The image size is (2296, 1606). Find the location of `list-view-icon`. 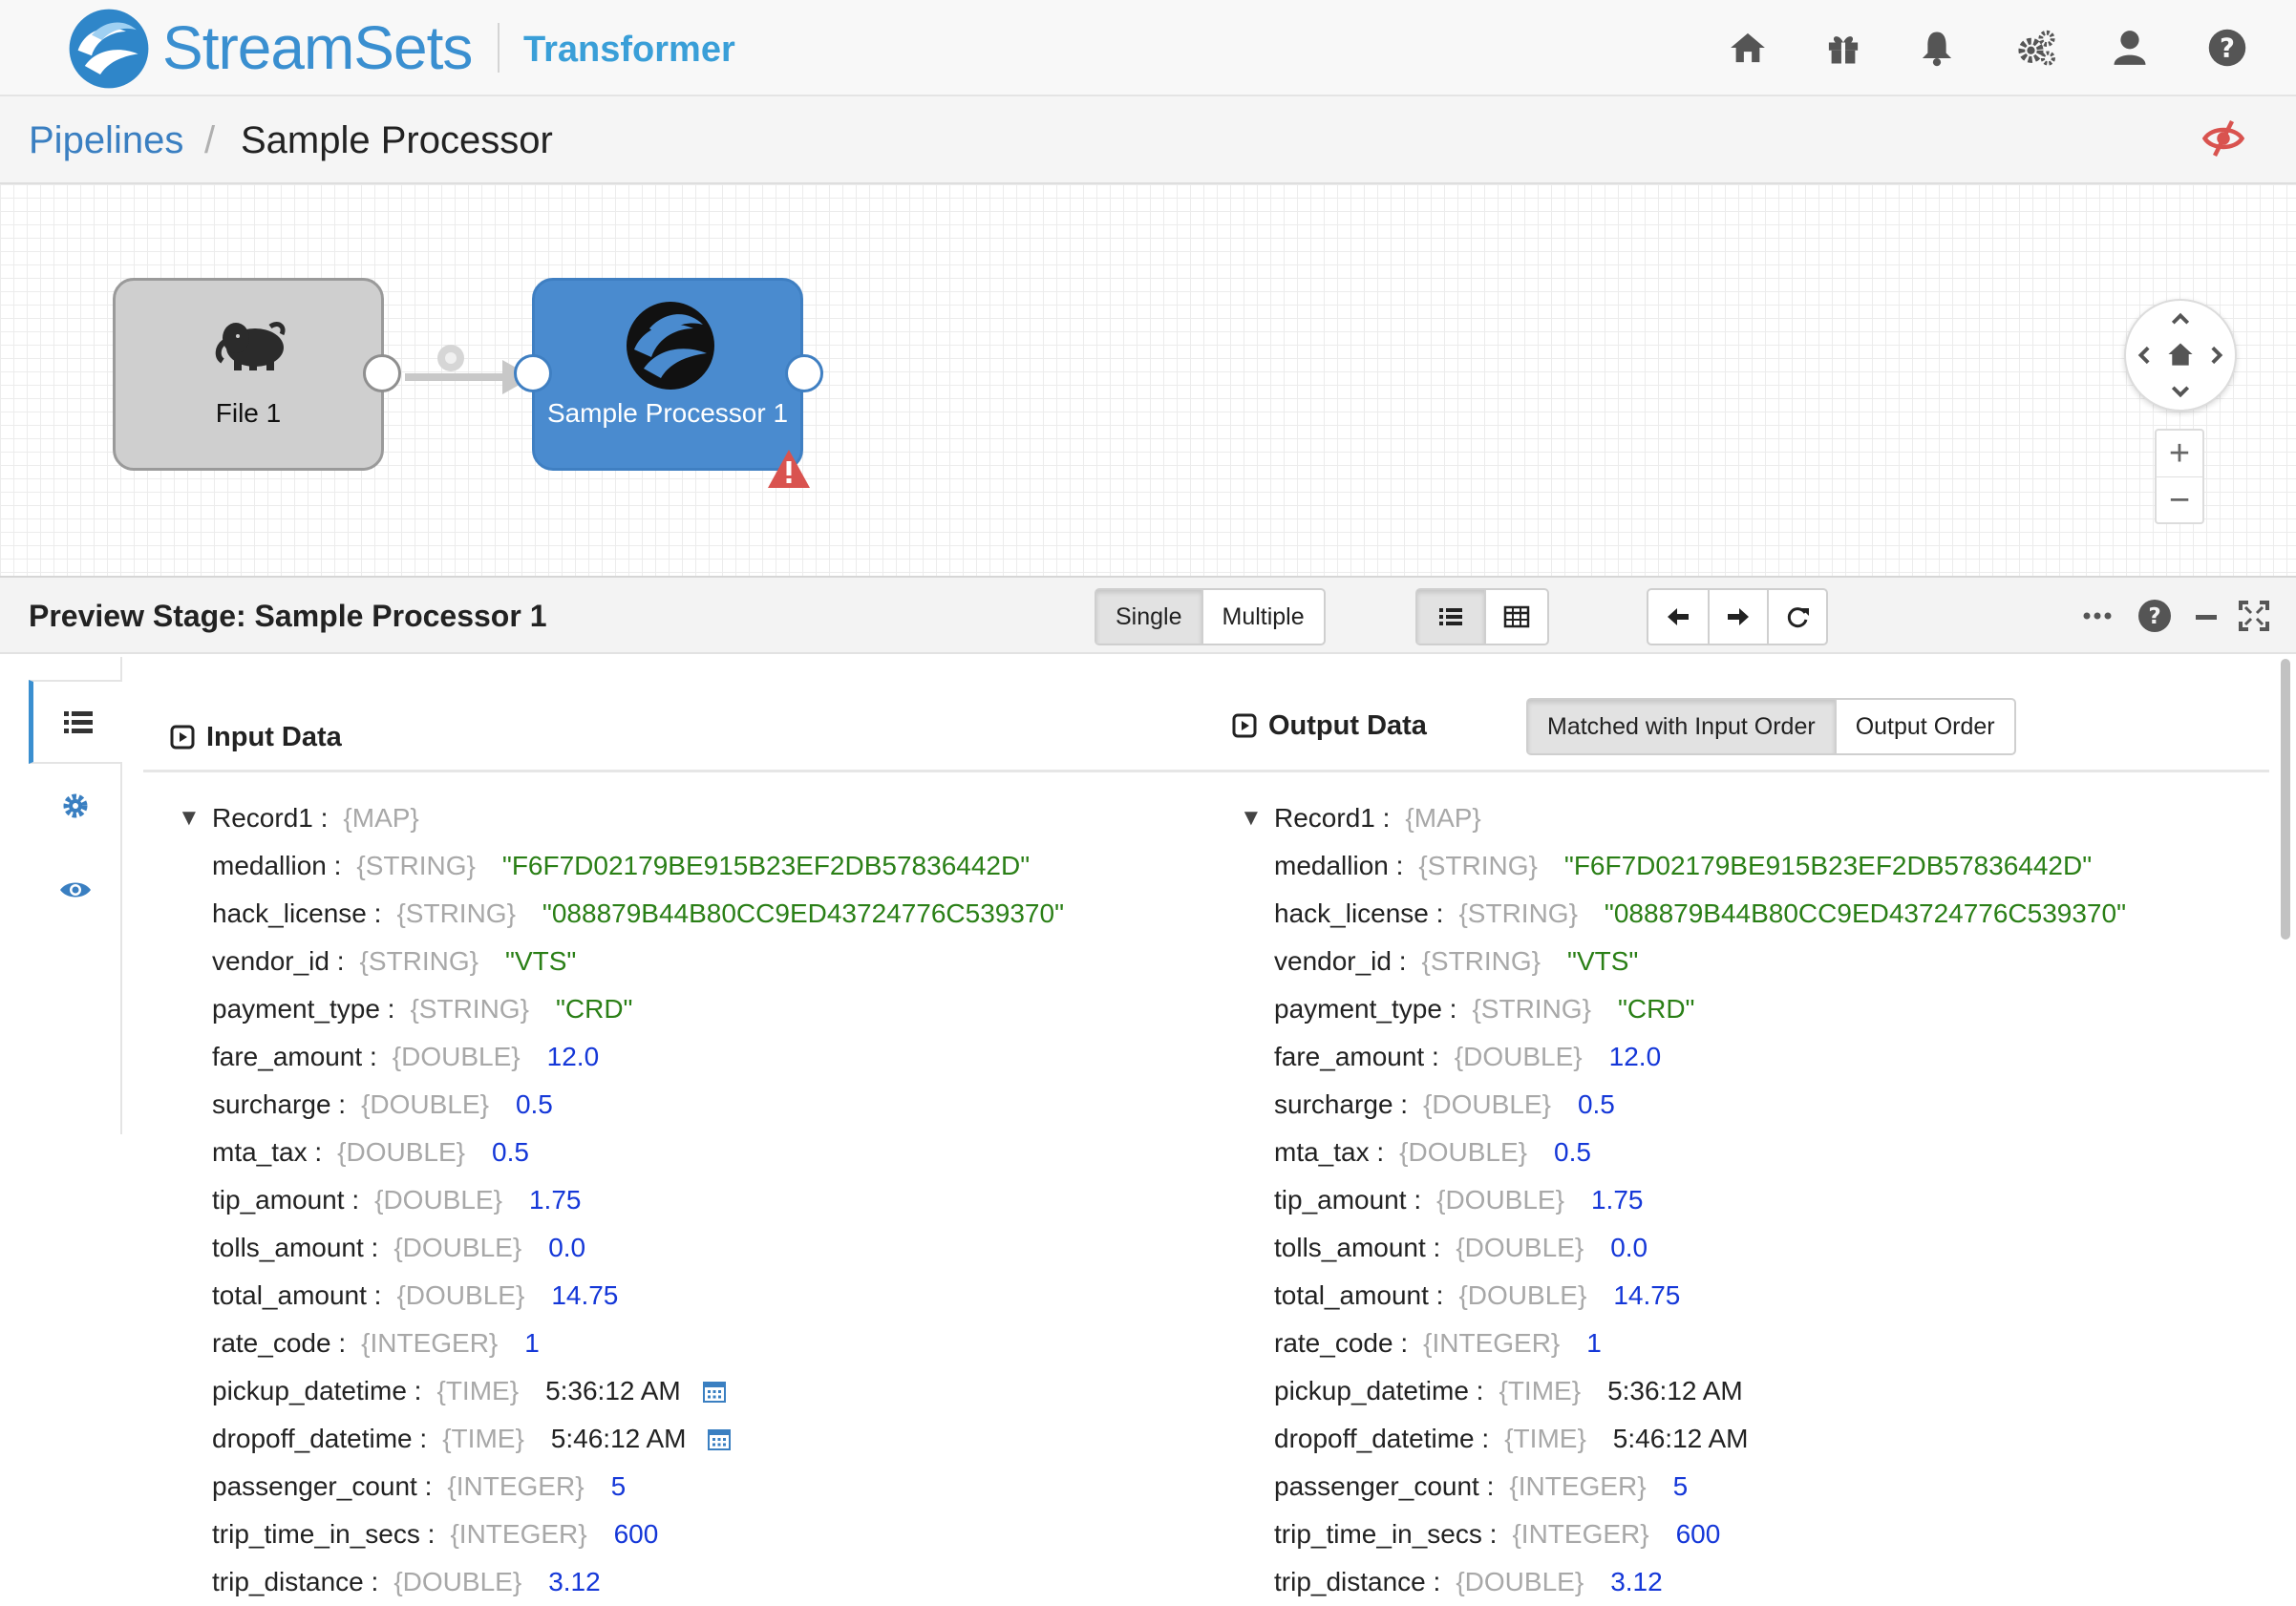

list-view-icon is located at coordinates (1450, 617).